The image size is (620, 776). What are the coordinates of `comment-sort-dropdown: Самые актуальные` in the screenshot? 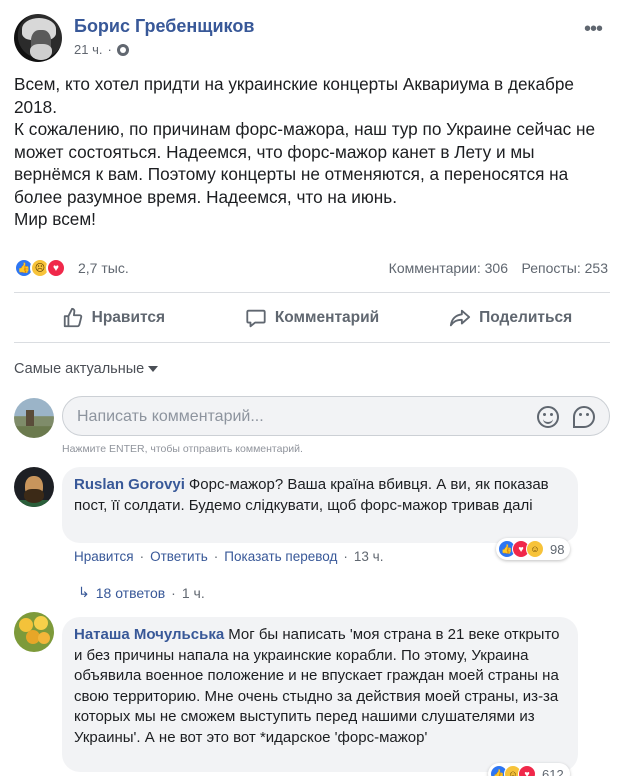 It's located at (86, 369).